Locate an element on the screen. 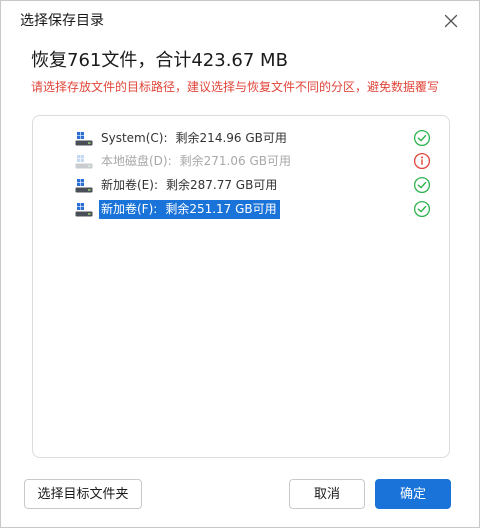  drive-label: 新加卷(E): is located at coordinates (129, 185).